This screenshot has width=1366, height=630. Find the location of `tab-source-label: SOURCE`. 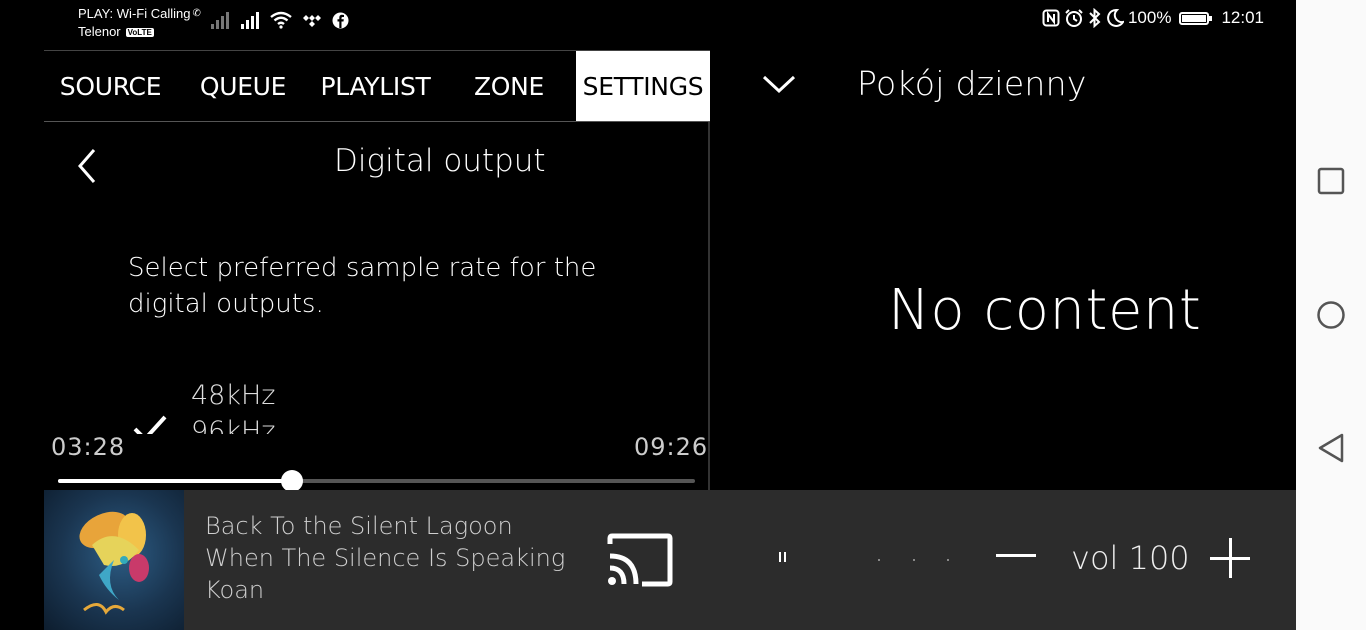

tab-source-label: SOURCE is located at coordinates (110, 86).